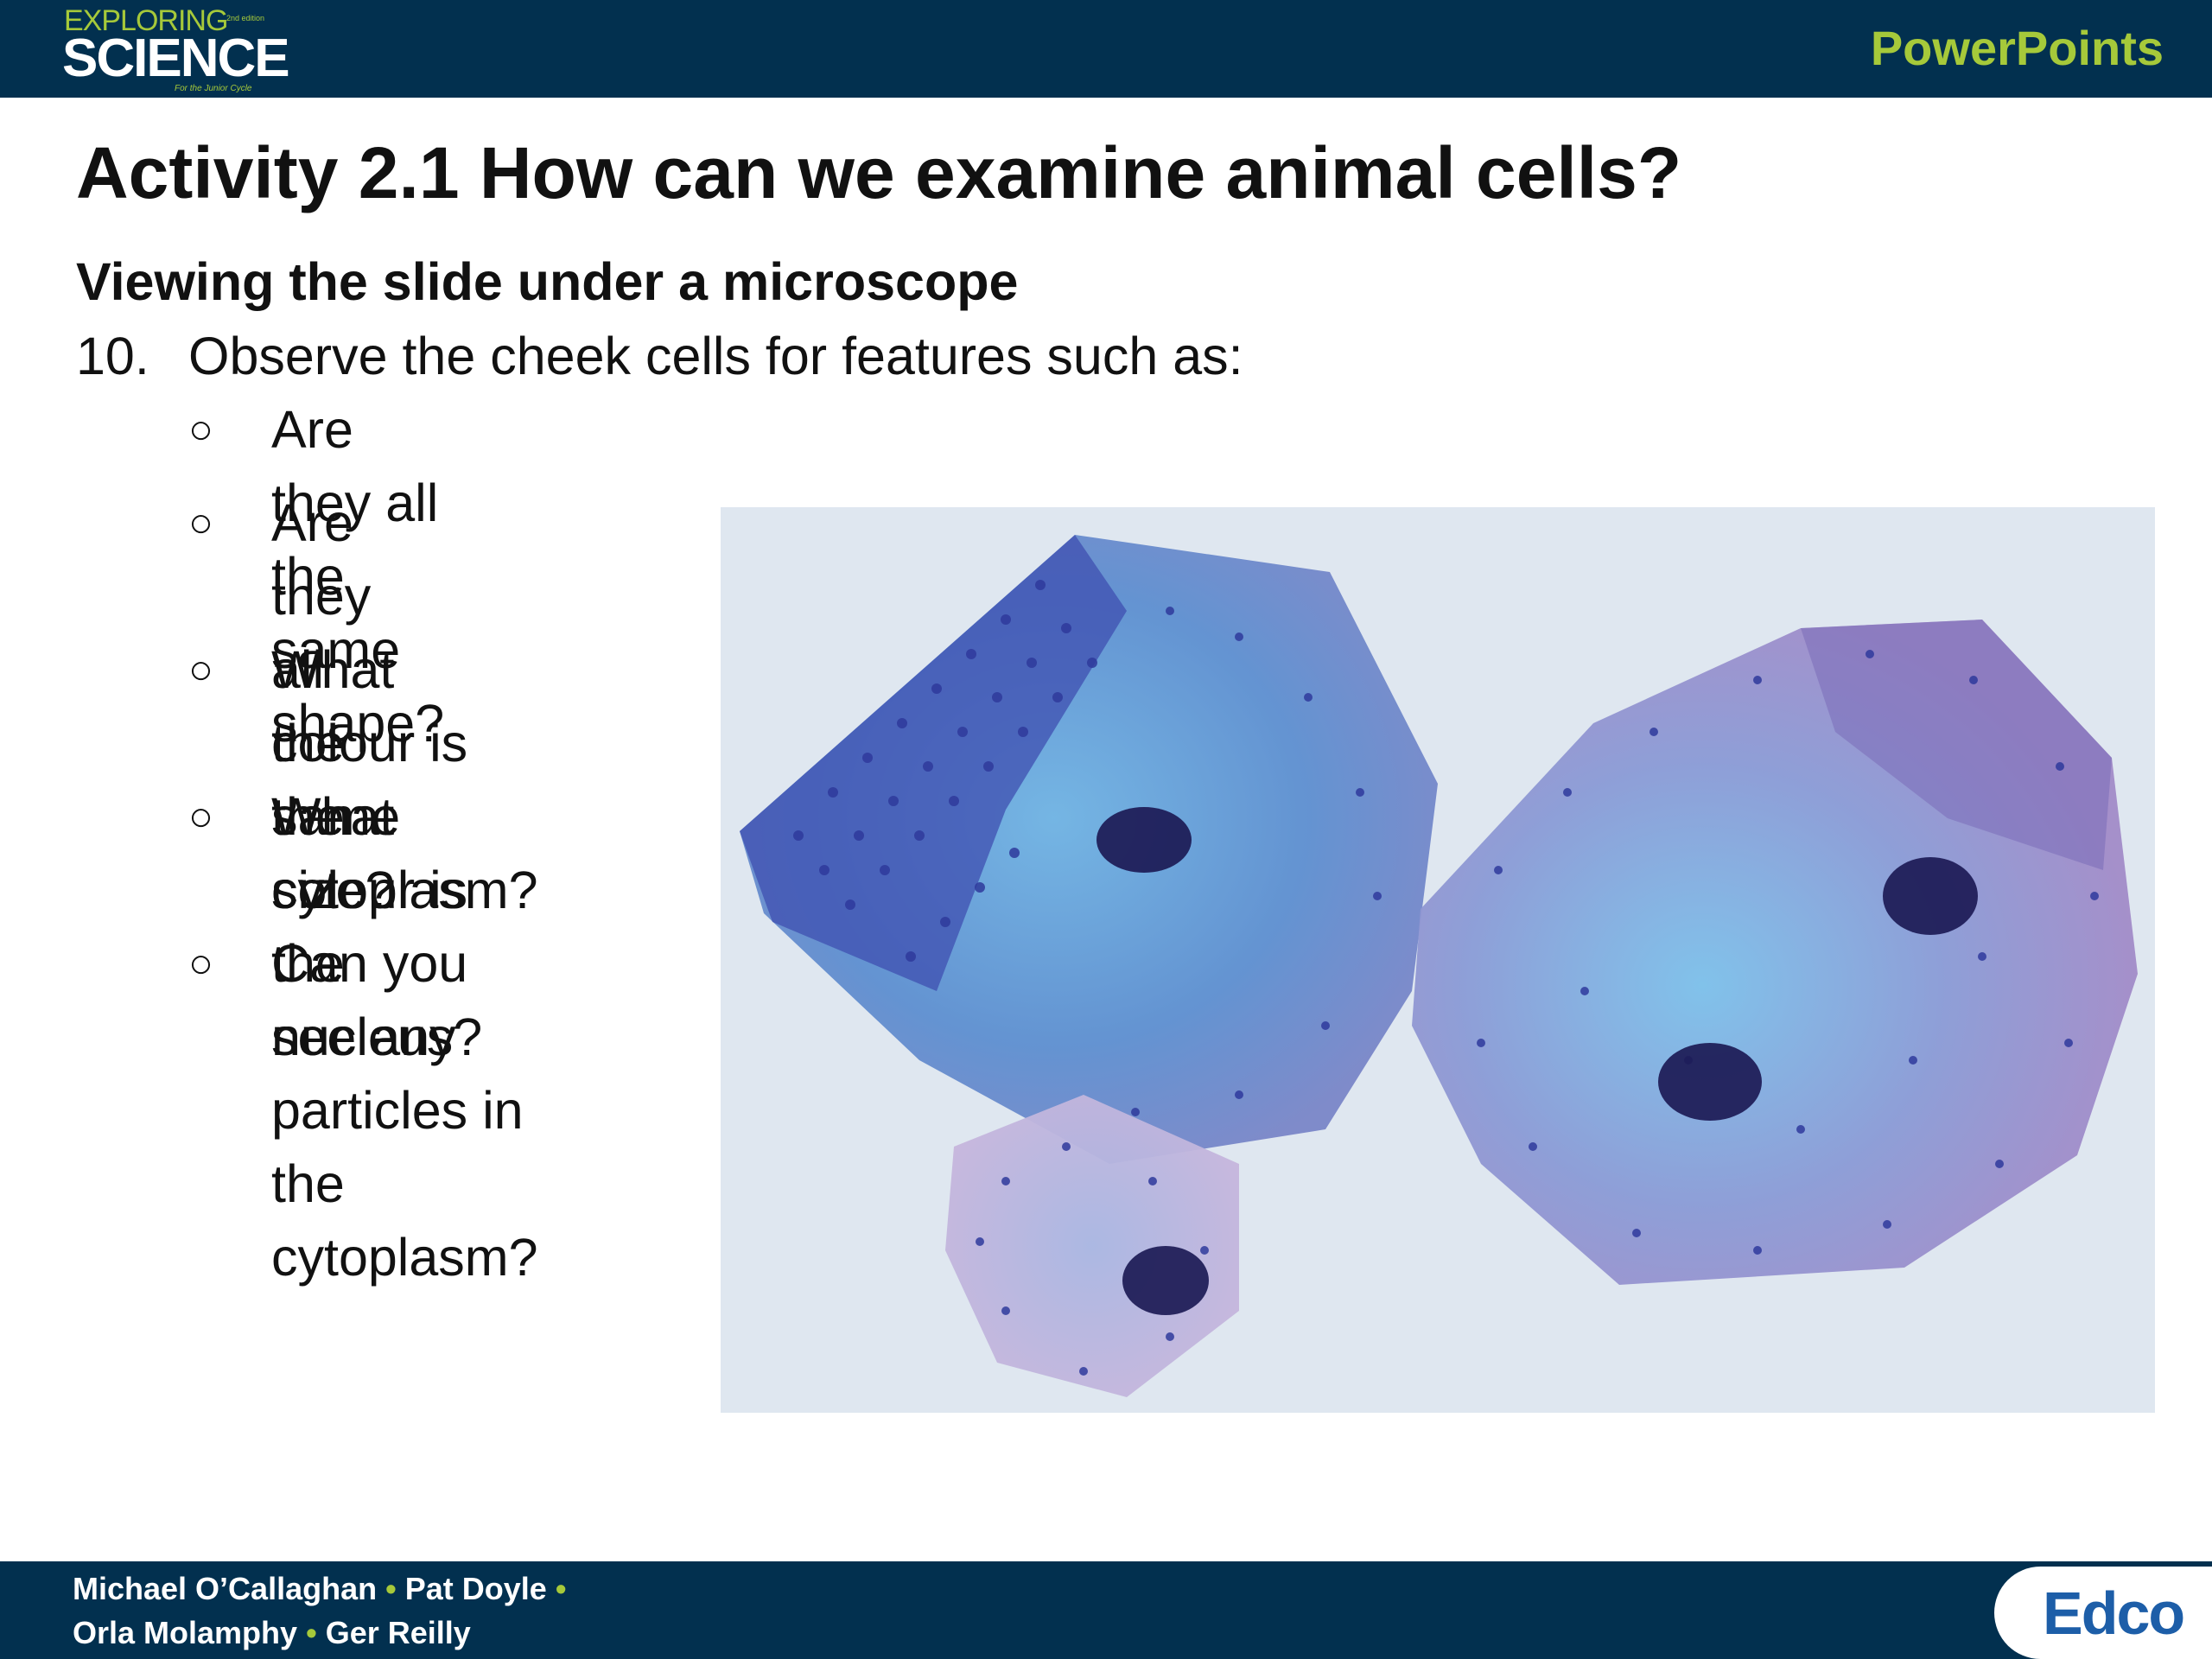 The image size is (2212, 1659). What do you see at coordinates (112, 356) in the screenshot?
I see `step-number: 10.` at bounding box center [112, 356].